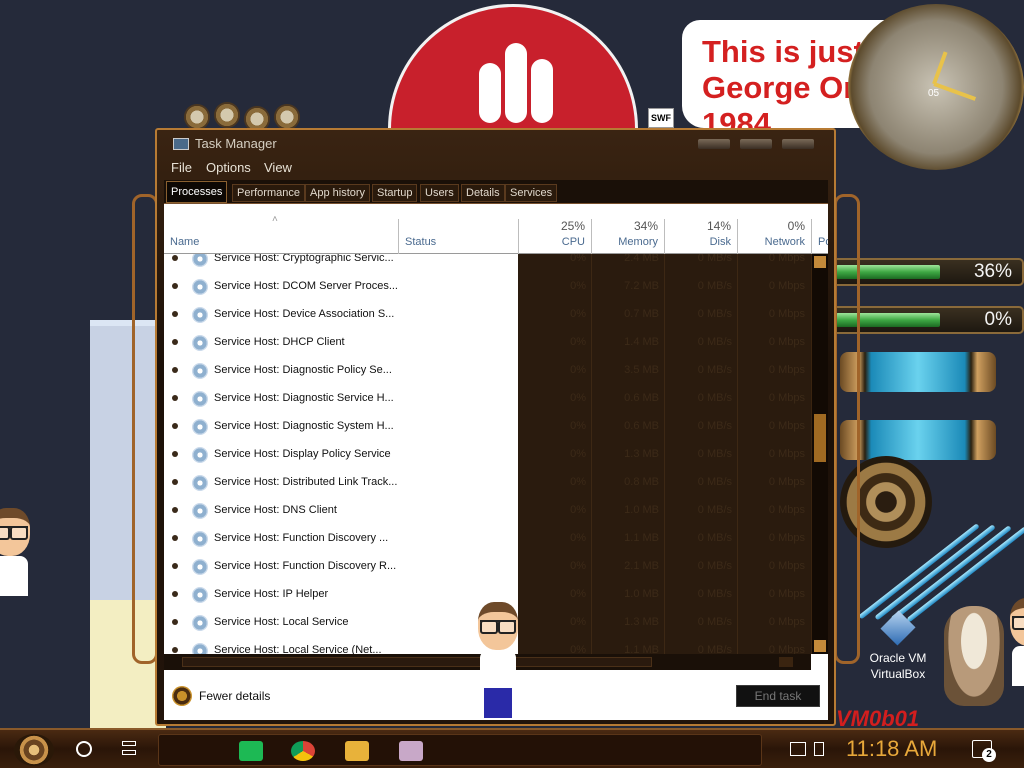 This screenshot has width=1024, height=768. What do you see at coordinates (714, 144) in the screenshot?
I see `minimize-button` at bounding box center [714, 144].